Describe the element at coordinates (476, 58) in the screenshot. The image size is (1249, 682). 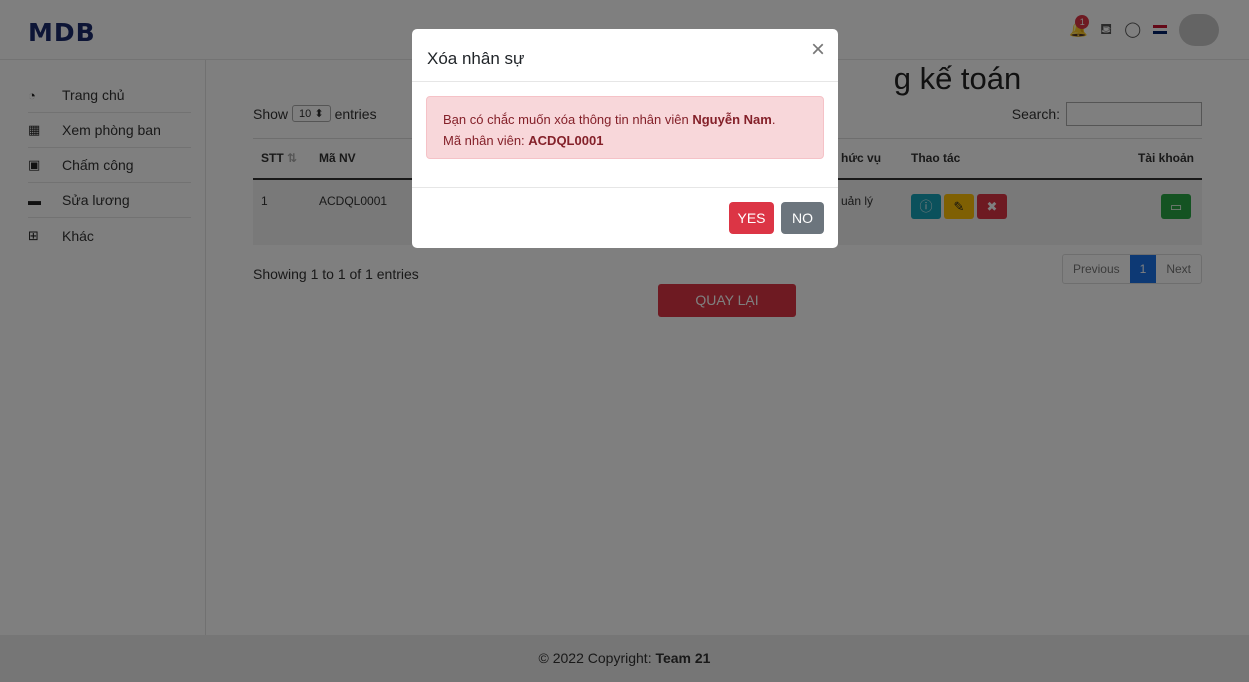
I see `modal-title: Xóa nhân sự` at that location.